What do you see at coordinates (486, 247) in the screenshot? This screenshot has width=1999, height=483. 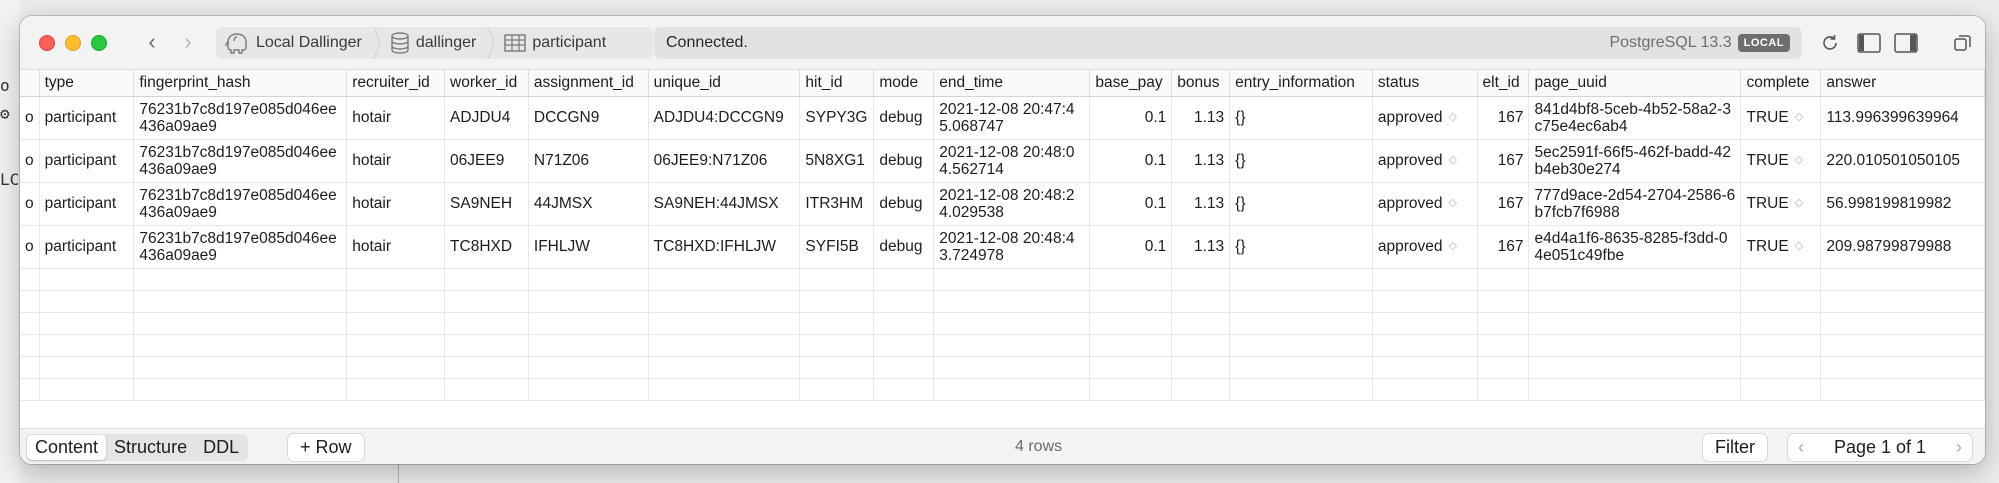 I see `table-cell-worker_id: TC8HXD` at bounding box center [486, 247].